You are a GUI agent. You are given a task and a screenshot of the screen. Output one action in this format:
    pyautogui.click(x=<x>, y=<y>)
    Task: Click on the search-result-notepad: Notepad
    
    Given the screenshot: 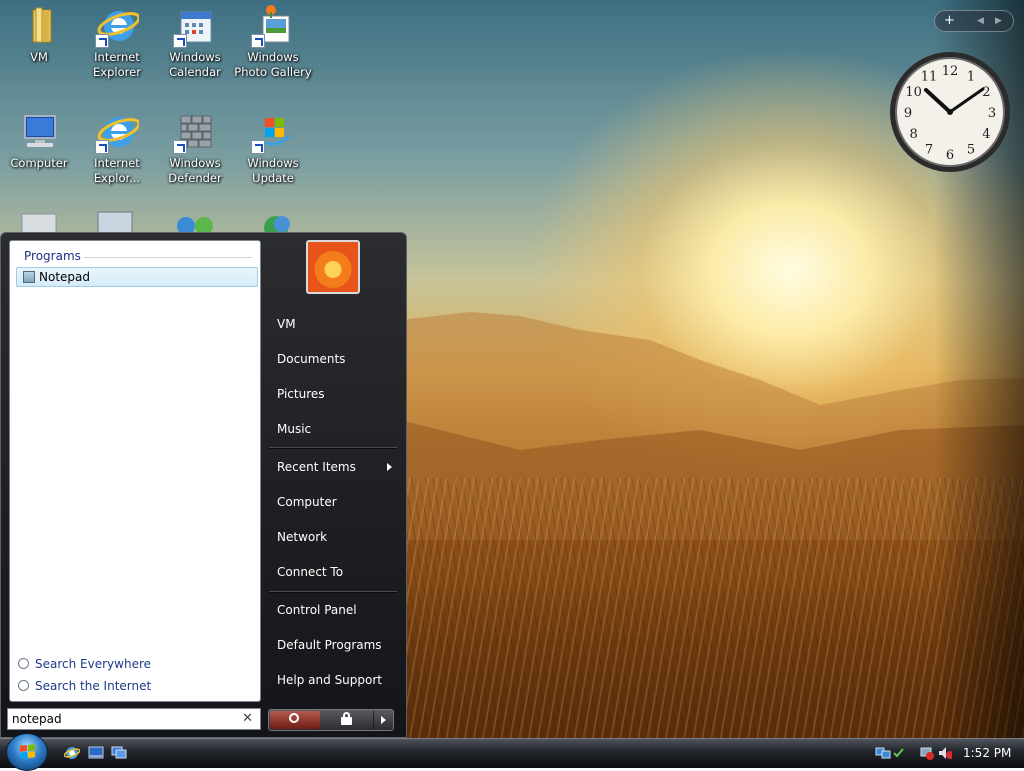 What is the action you would take?
    pyautogui.click(x=137, y=277)
    